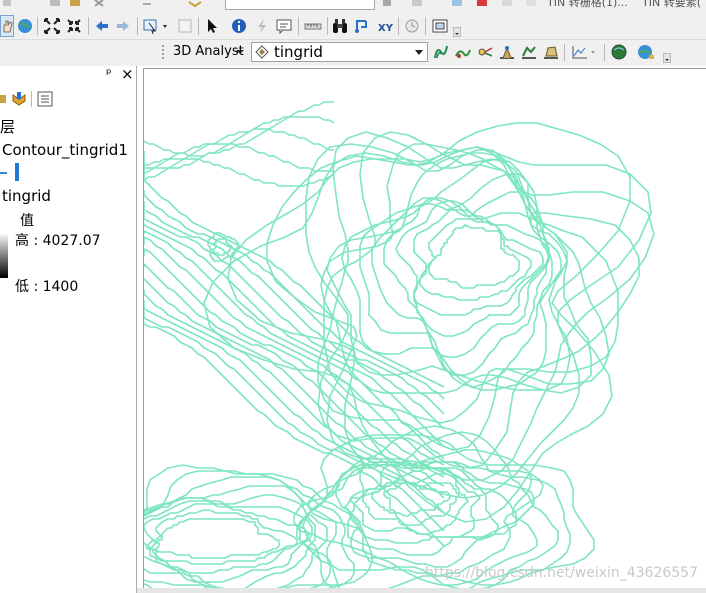 The width and height of the screenshot is (706, 593). Describe the element at coordinates (65, 150) in the screenshot. I see `layer-contour-tingrid1: Contour_tingrid1` at that location.